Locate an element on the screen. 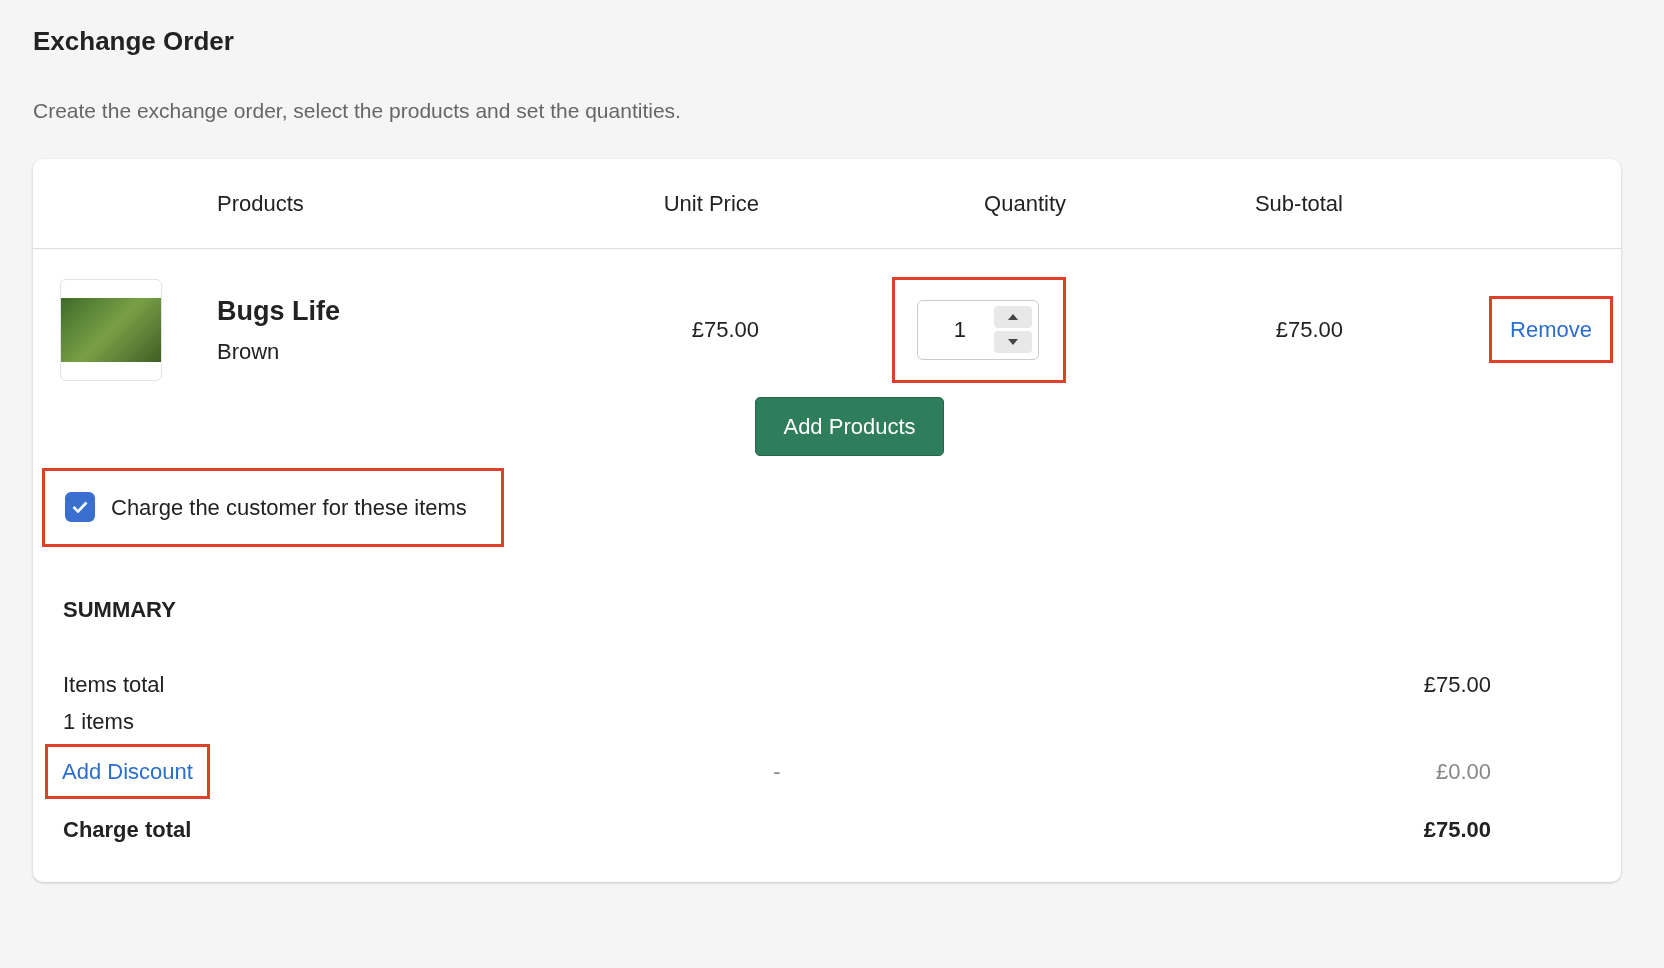 This screenshot has width=1664, height=968. page-title: Exchange Order is located at coordinates (134, 42).